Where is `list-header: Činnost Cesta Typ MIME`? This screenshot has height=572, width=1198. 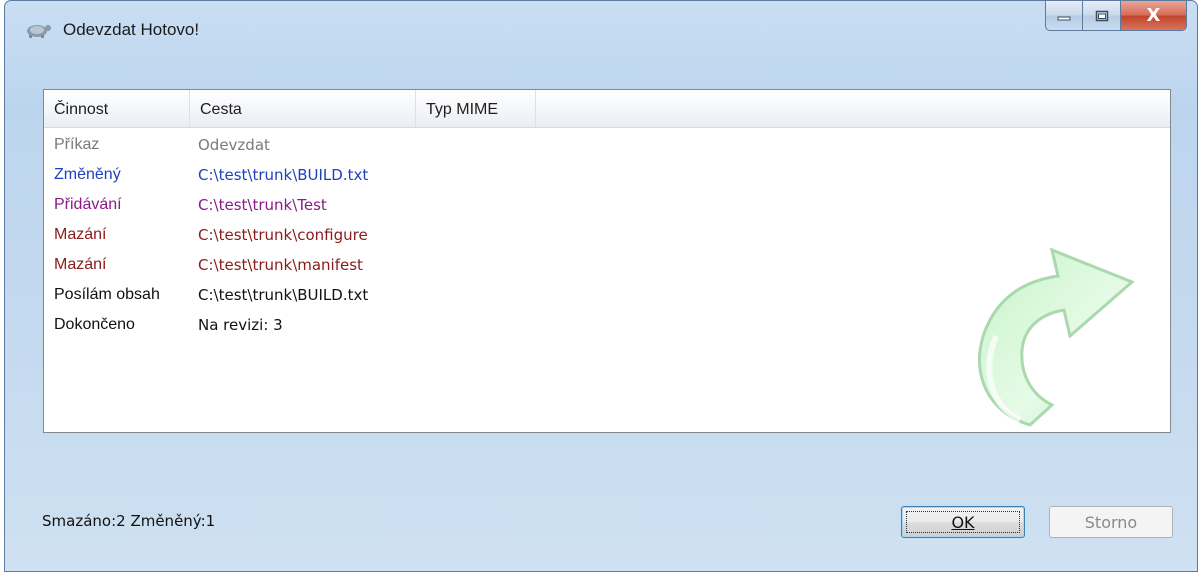
list-header: Činnost Cesta Typ MIME is located at coordinates (607, 109).